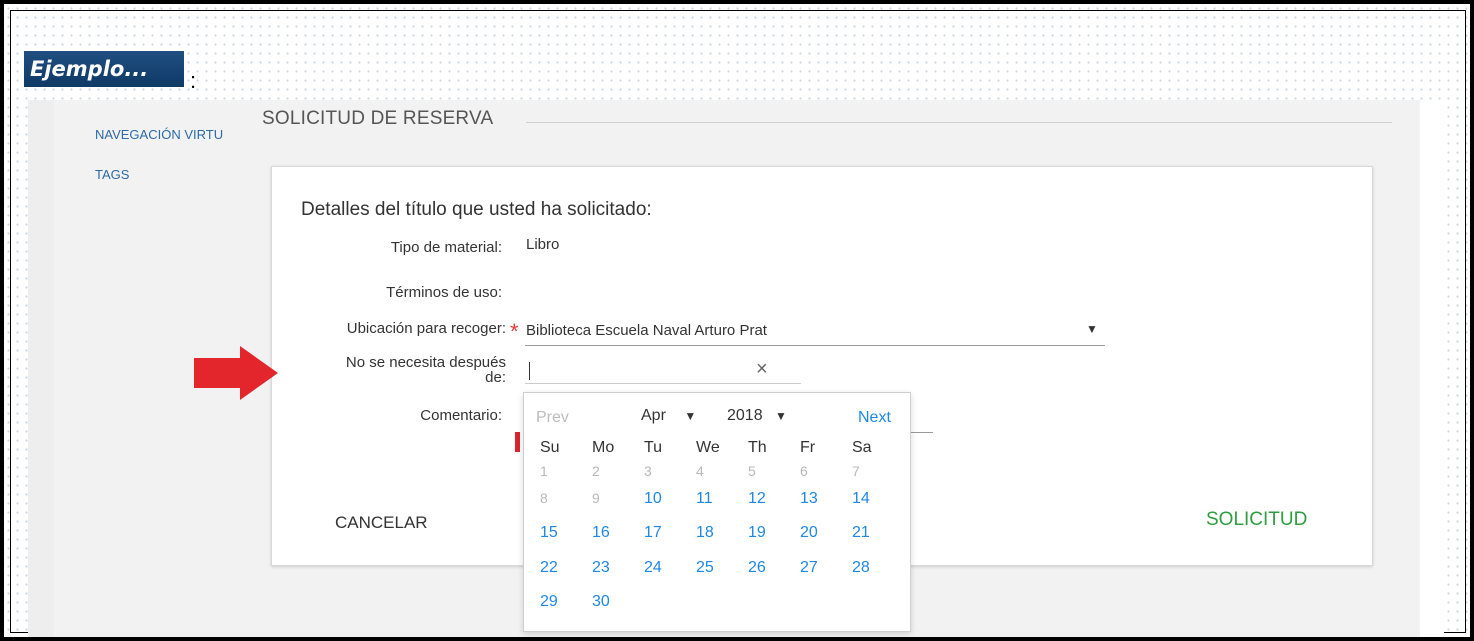 The width and height of the screenshot is (1474, 641). I want to click on material-value: Libro, so click(543, 244).